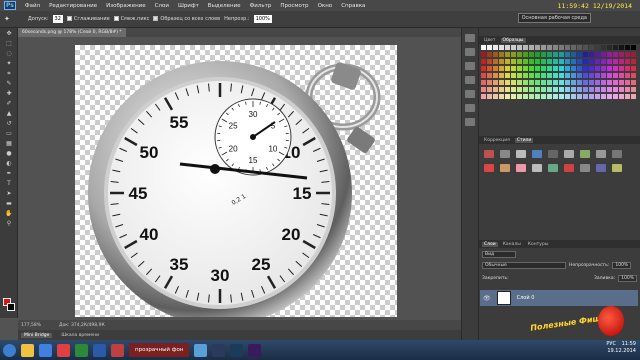  What do you see at coordinates (7, 19) in the screenshot?
I see `magic-wand-icon: ✦` at bounding box center [7, 19].